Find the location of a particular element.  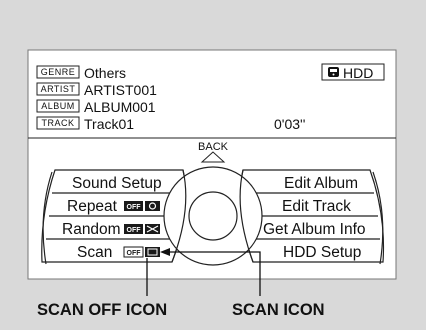

scan-off-icon: OFF is located at coordinates (133, 252).